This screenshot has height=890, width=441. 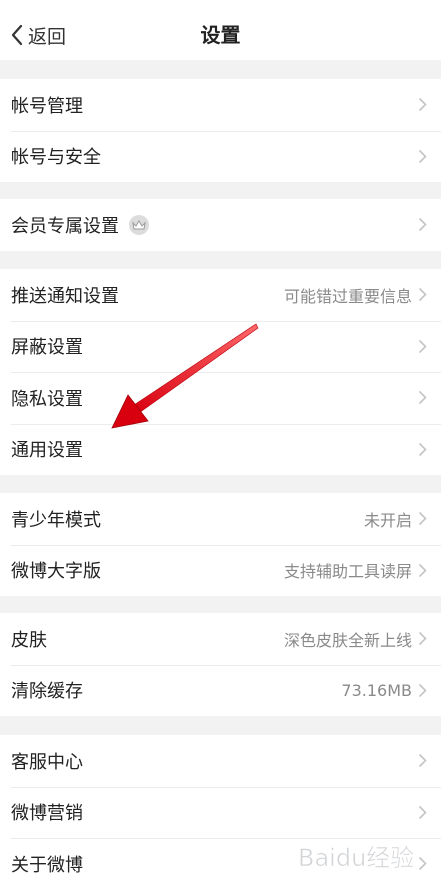 What do you see at coordinates (185, 376) in the screenshot?
I see `red-arrow-annotation-icon` at bounding box center [185, 376].